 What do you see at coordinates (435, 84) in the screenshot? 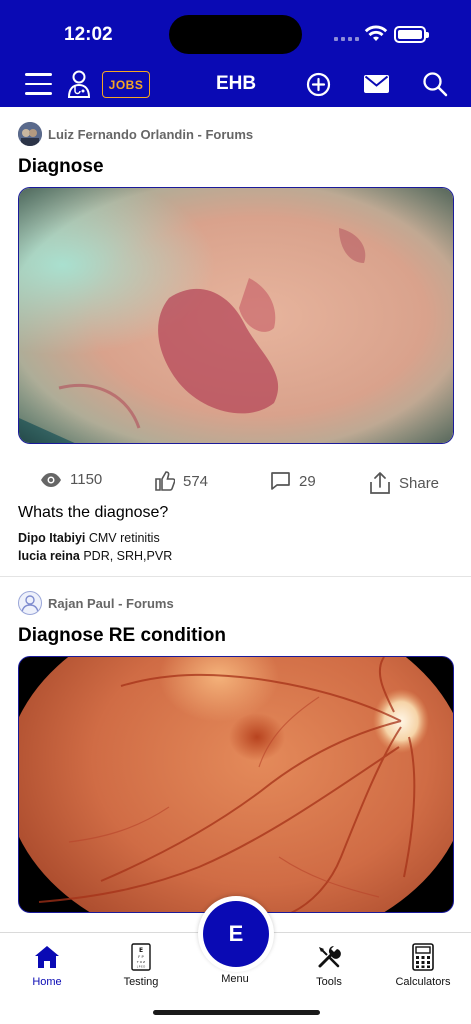
I see `search-icon` at bounding box center [435, 84].